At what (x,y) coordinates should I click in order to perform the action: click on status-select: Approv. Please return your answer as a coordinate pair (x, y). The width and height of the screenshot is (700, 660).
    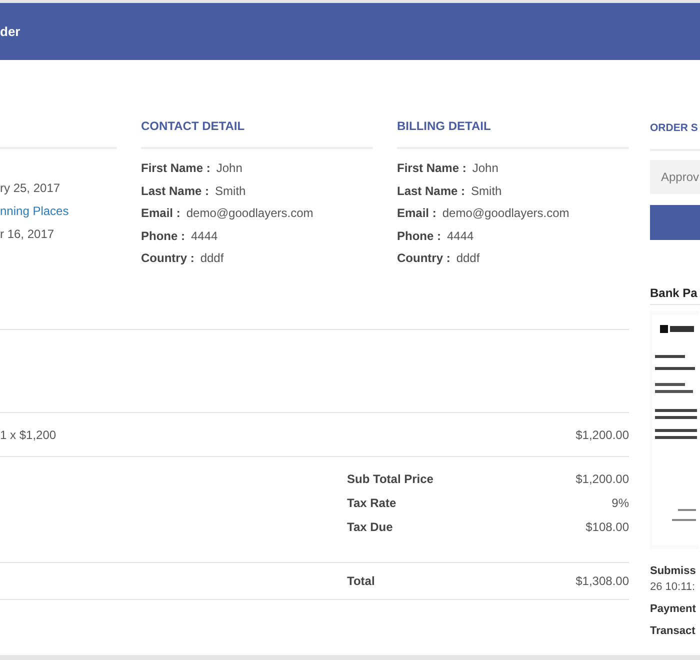
    Looking at the image, I should click on (675, 177).